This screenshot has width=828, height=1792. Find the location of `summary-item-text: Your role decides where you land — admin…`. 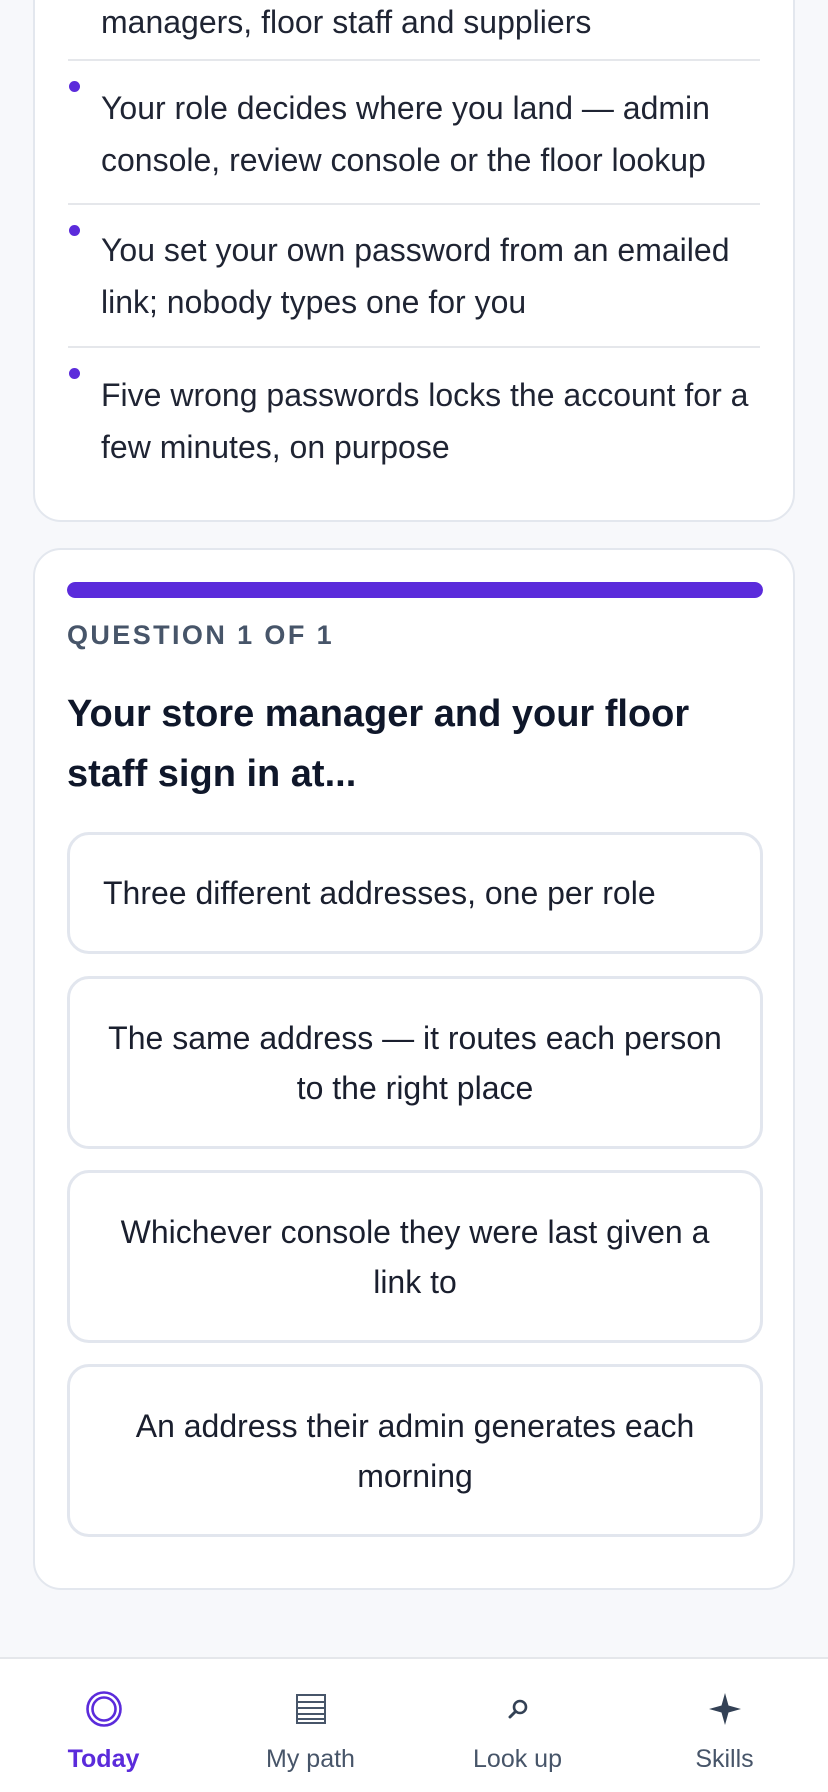

summary-item-text: Your role decides where you land — admin… is located at coordinates (405, 134).